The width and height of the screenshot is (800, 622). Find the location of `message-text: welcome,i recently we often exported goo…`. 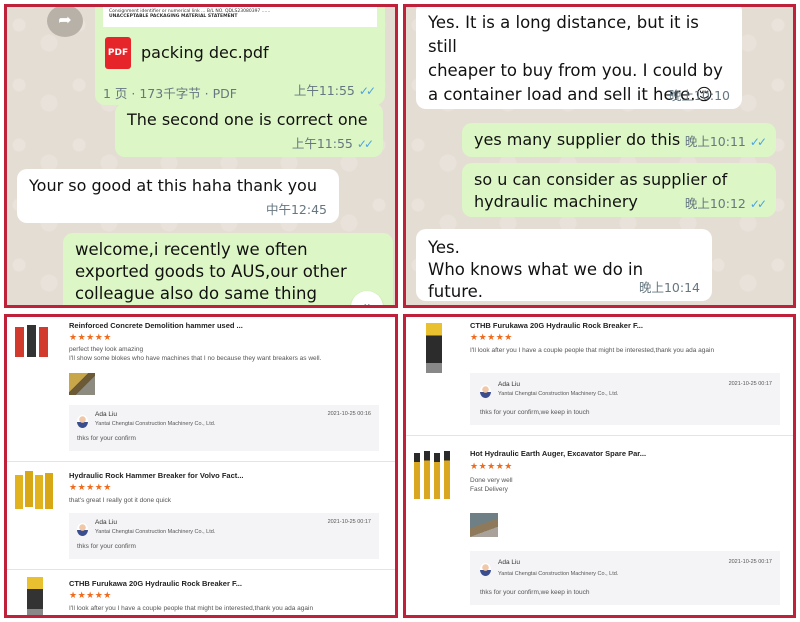

message-text: welcome,i recently we often exported goo… is located at coordinates (211, 271).